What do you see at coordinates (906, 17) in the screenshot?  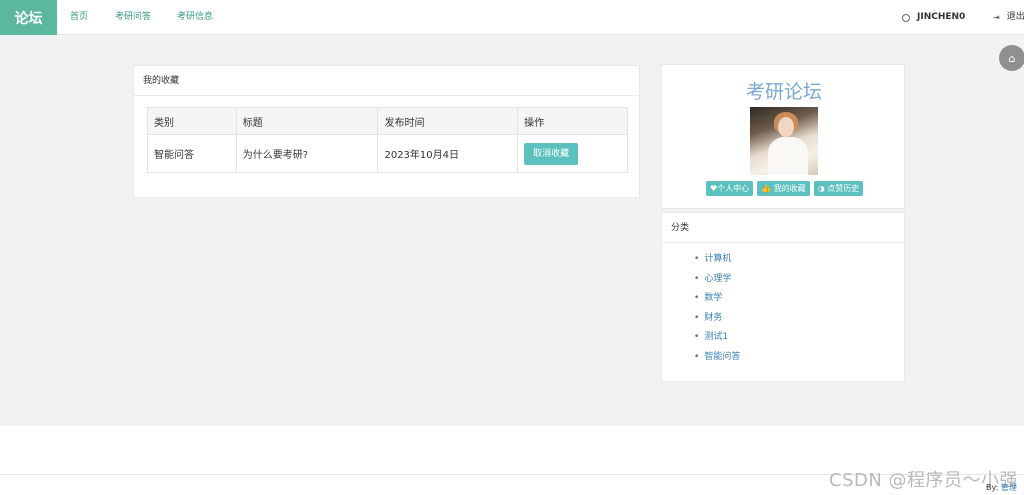 I see `user-icon` at bounding box center [906, 17].